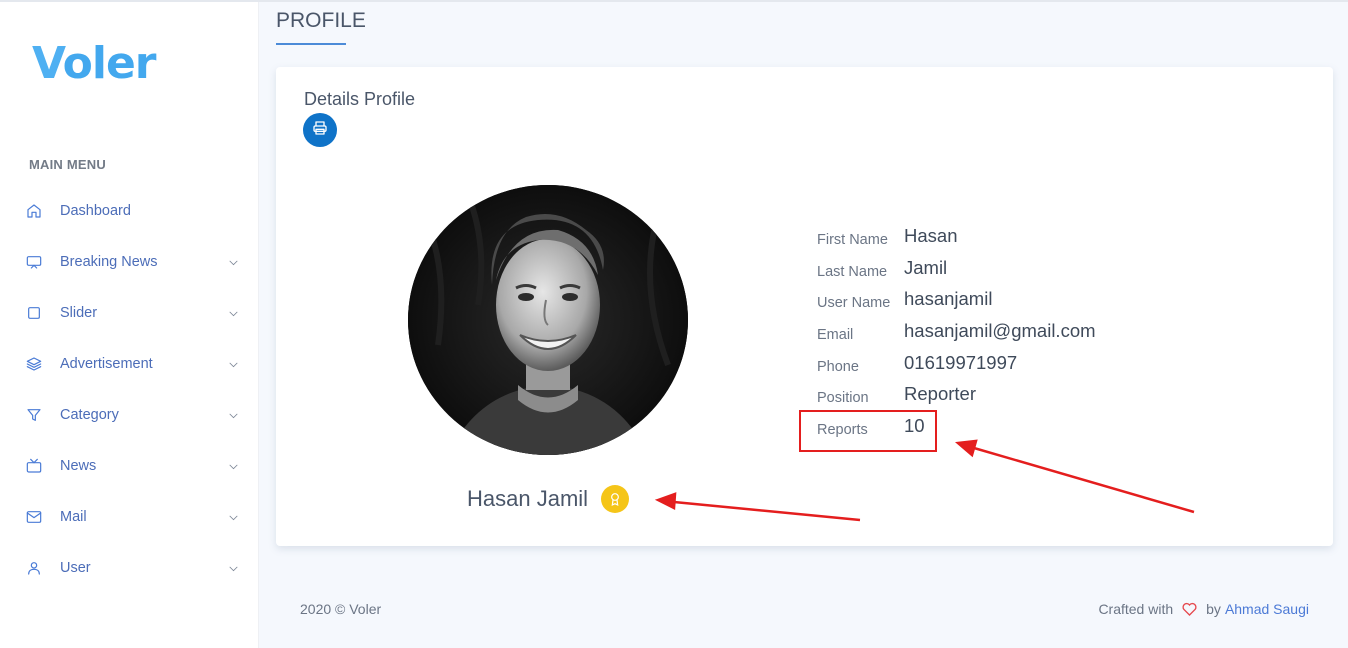 This screenshot has width=1348, height=648. I want to click on main-menu-title: MAIN MENU, so click(67, 164).